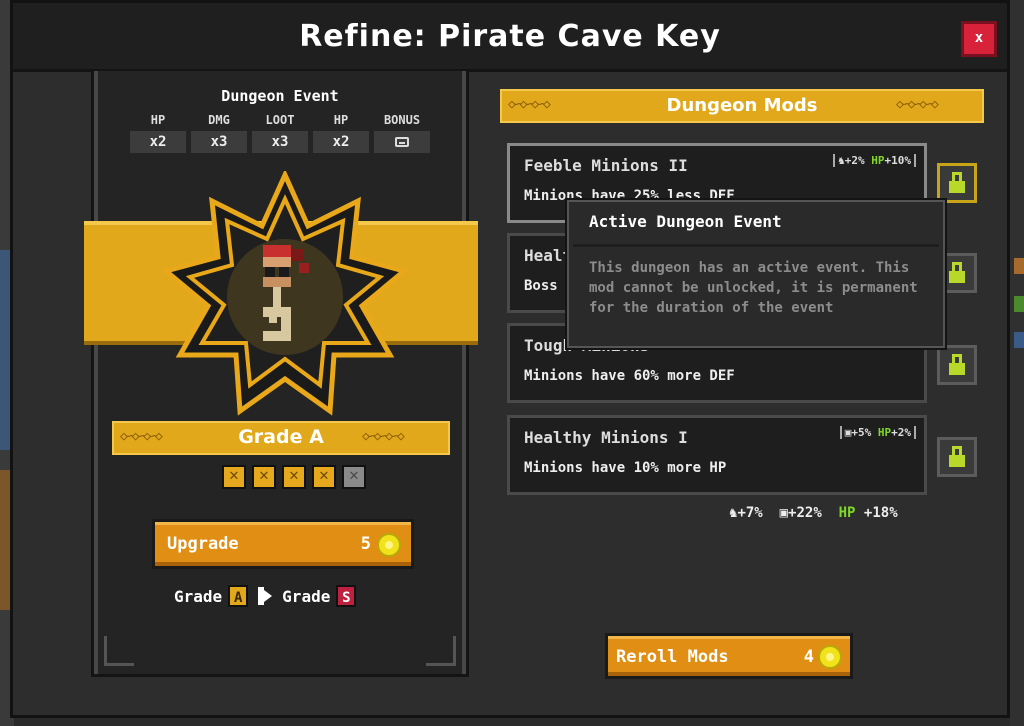 This screenshot has width=1024, height=726. I want to click on mod-bonus: ▣+5% HP+2%, so click(877, 432).